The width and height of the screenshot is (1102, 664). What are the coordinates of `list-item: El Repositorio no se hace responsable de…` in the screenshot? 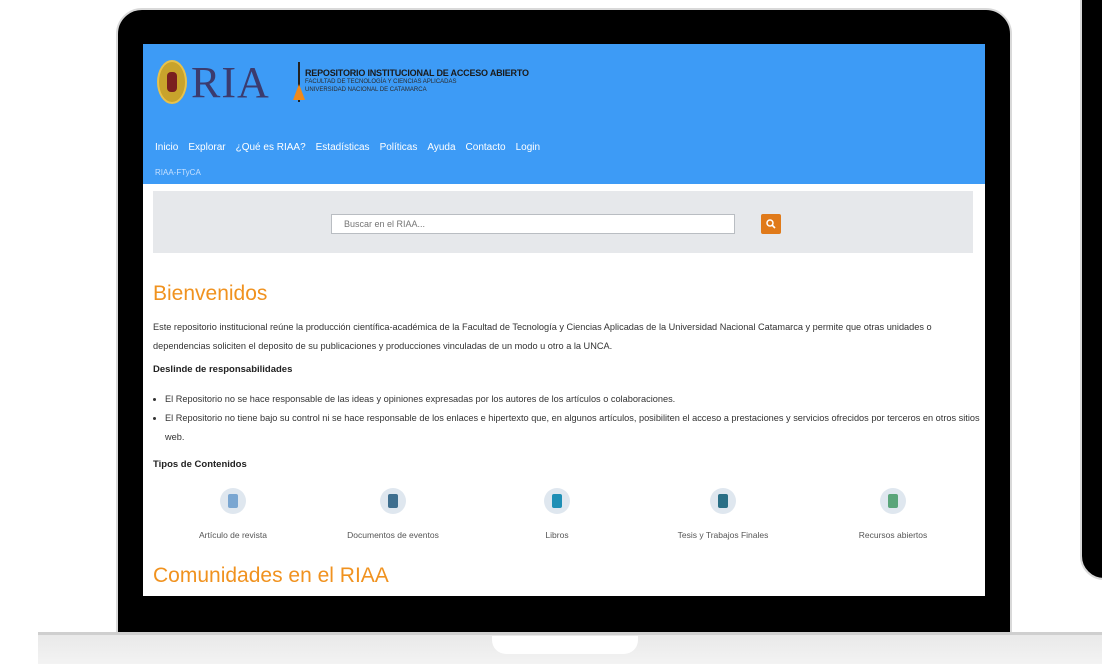 It's located at (575, 399).